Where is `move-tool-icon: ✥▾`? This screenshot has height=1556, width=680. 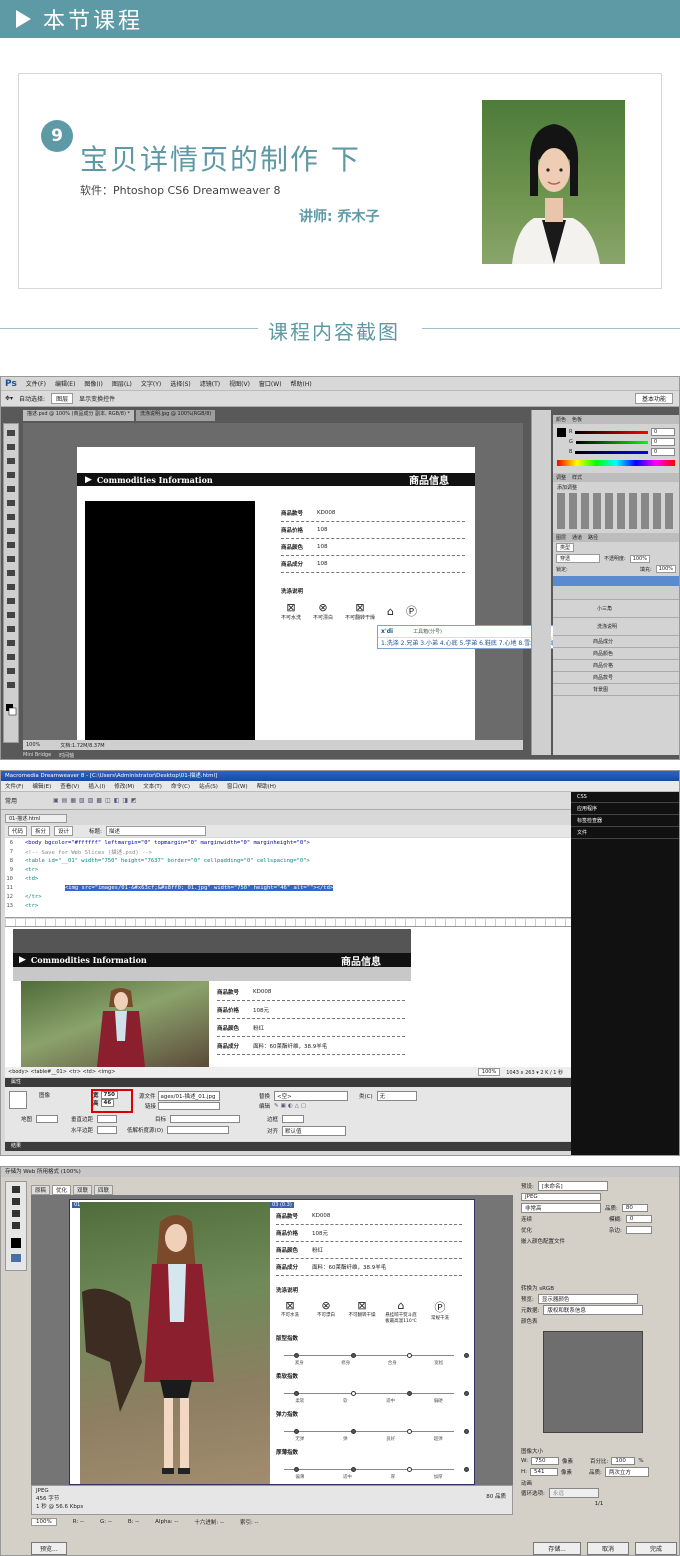 move-tool-icon: ✥▾ is located at coordinates (9, 398).